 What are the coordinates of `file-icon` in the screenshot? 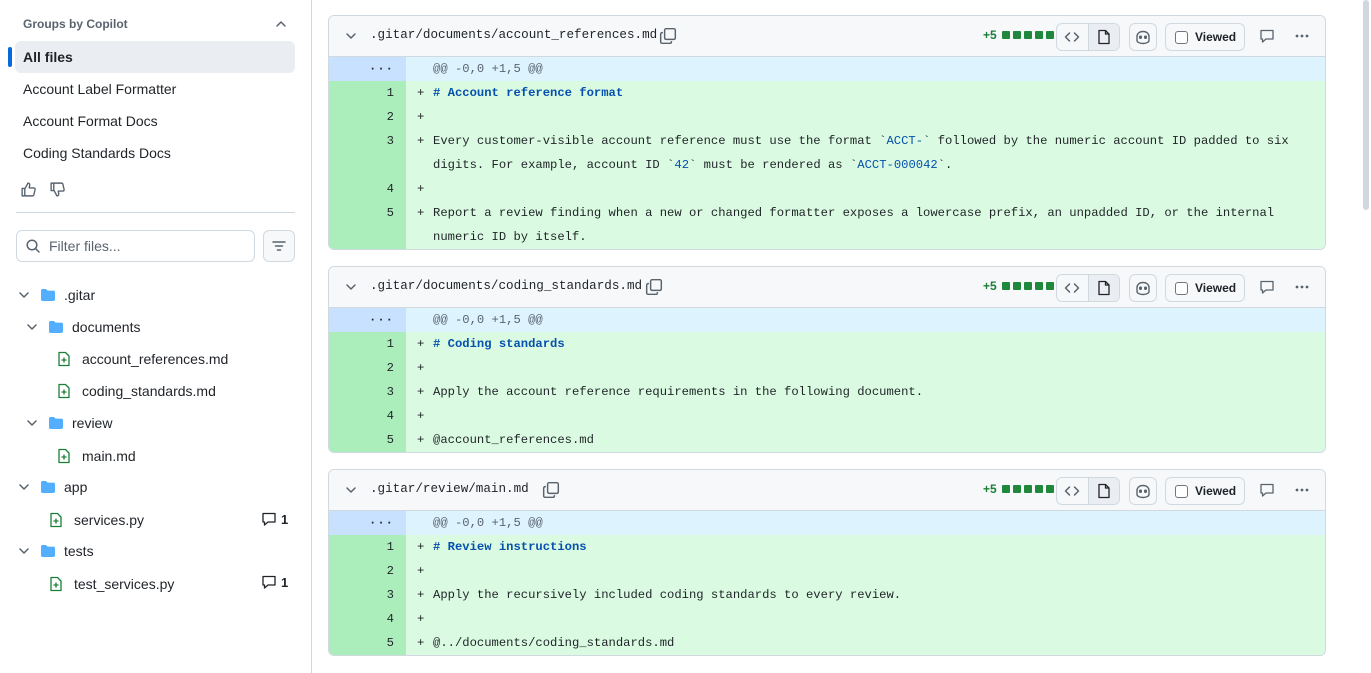 It's located at (1104, 288).